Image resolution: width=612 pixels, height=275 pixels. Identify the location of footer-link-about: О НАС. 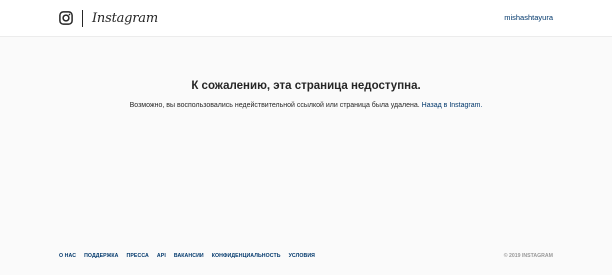
(67, 256).